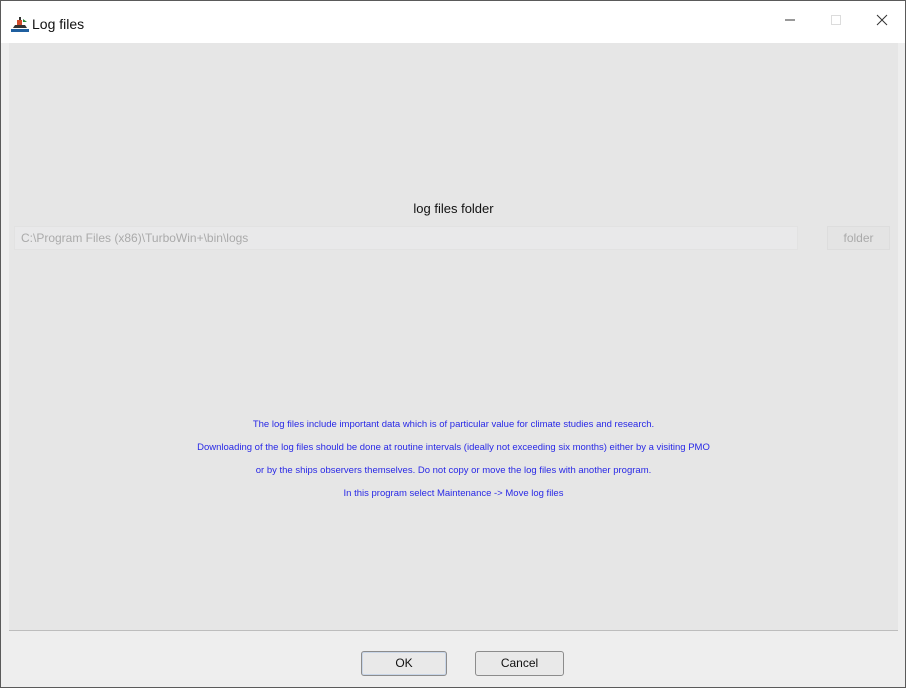 The width and height of the screenshot is (908, 690). Describe the element at coordinates (453, 659) in the screenshot. I see `button-bar: OK Cancel` at that location.